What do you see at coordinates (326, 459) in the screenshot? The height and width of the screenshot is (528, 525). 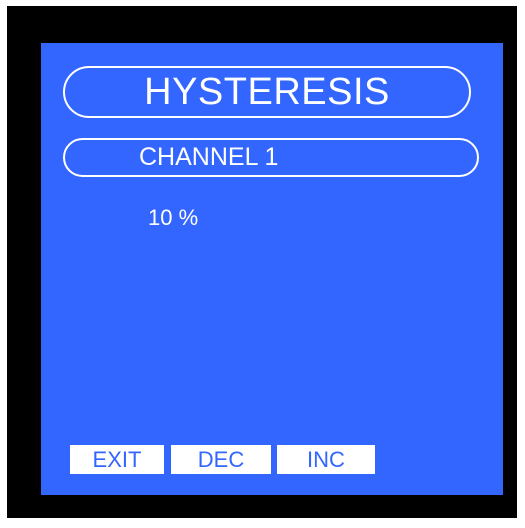 I see `increase-button: INC` at bounding box center [326, 459].